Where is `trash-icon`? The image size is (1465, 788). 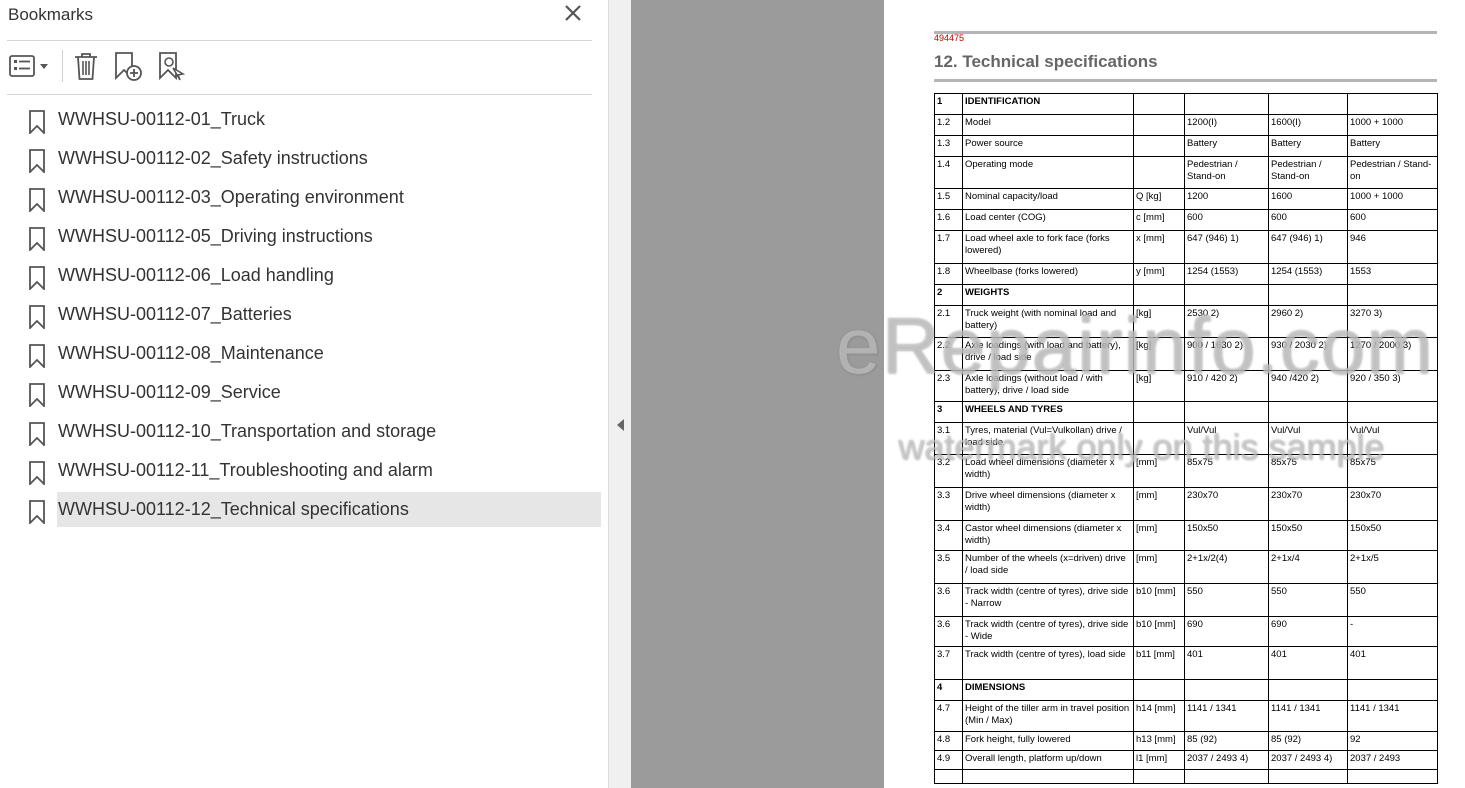
trash-icon is located at coordinates (86, 66).